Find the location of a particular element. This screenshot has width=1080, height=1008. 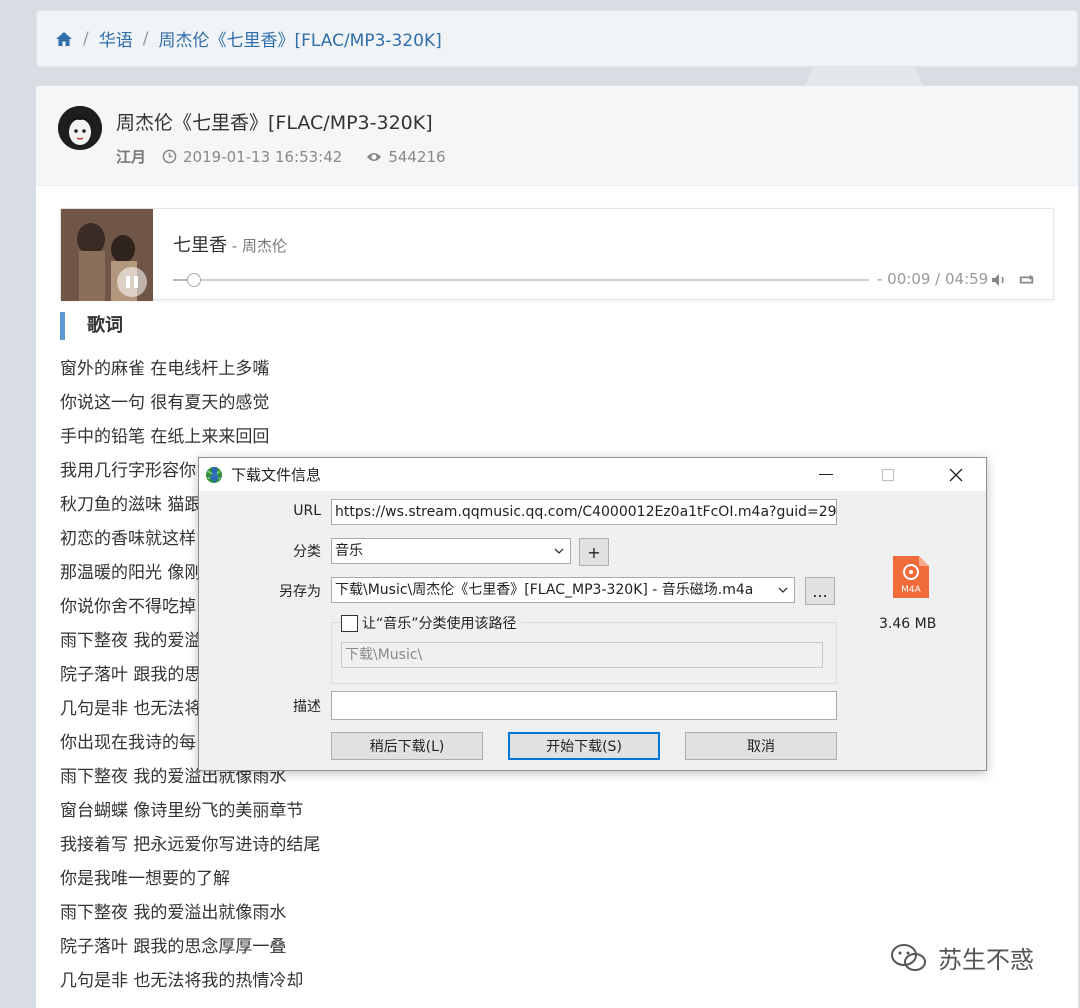

watermark: 苏生不惑 is located at coordinates (962, 957).